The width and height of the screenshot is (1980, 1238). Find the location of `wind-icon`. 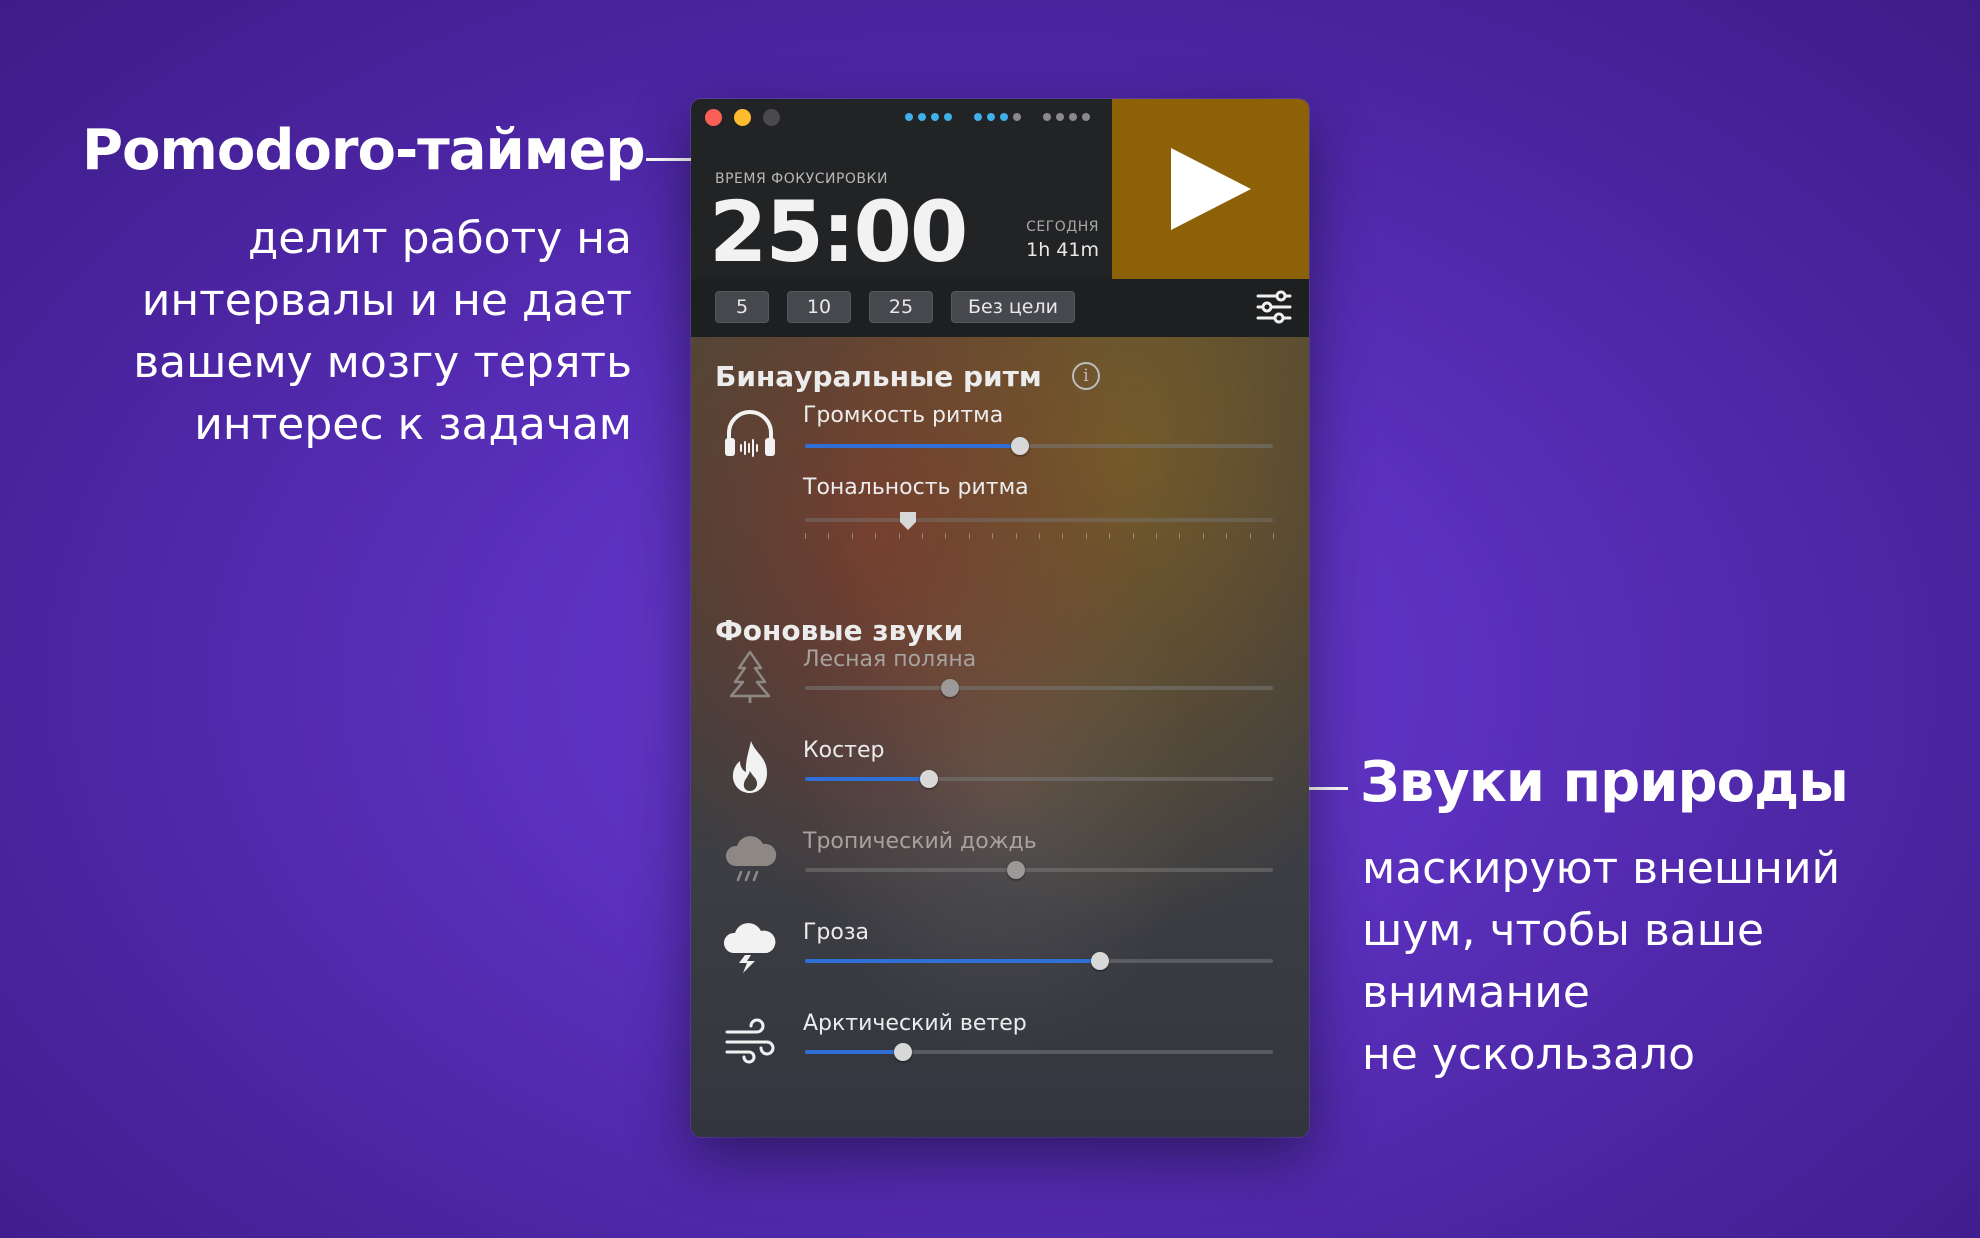

wind-icon is located at coordinates (750, 1041).